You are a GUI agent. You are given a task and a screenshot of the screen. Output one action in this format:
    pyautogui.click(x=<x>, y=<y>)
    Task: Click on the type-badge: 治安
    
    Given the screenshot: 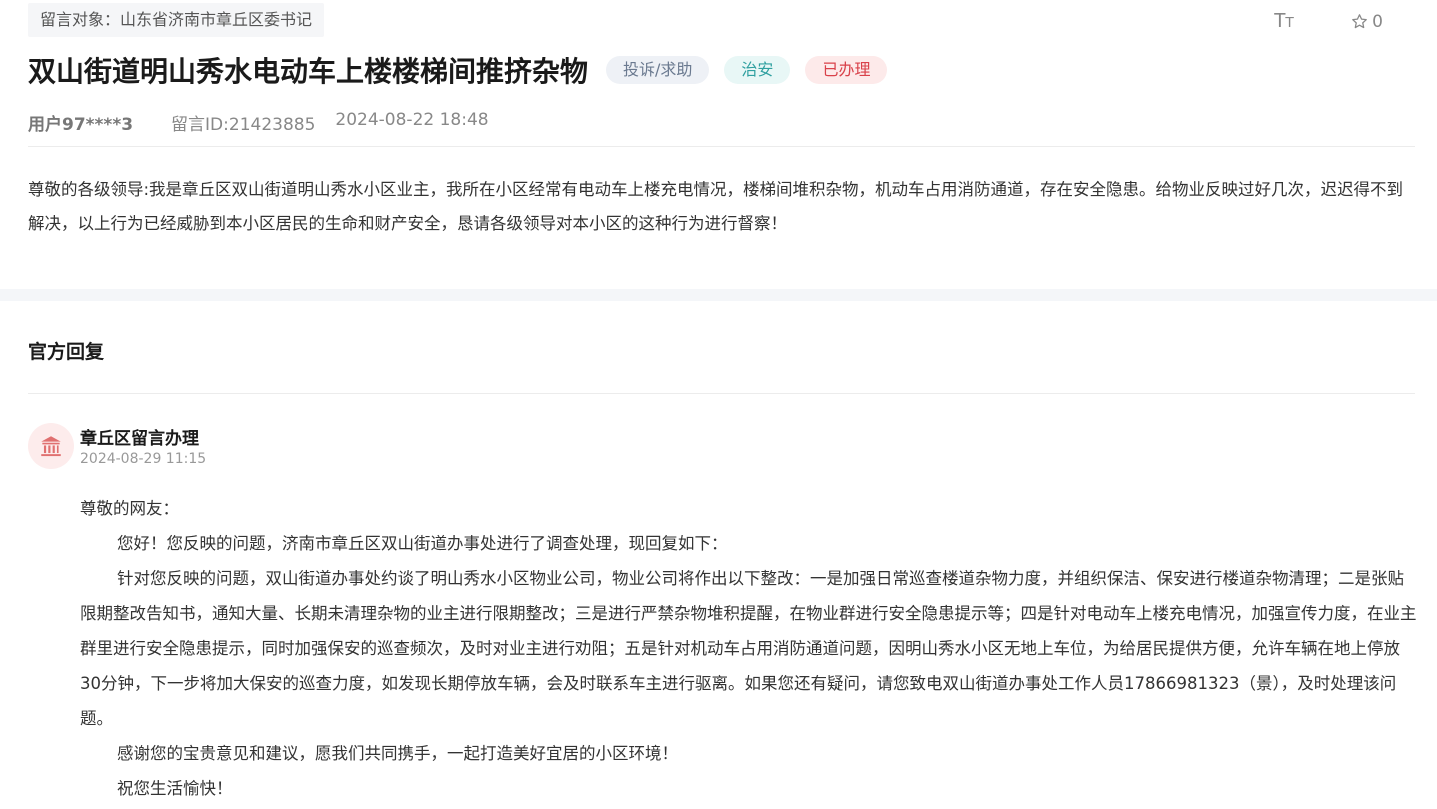 What is the action you would take?
    pyautogui.click(x=757, y=70)
    